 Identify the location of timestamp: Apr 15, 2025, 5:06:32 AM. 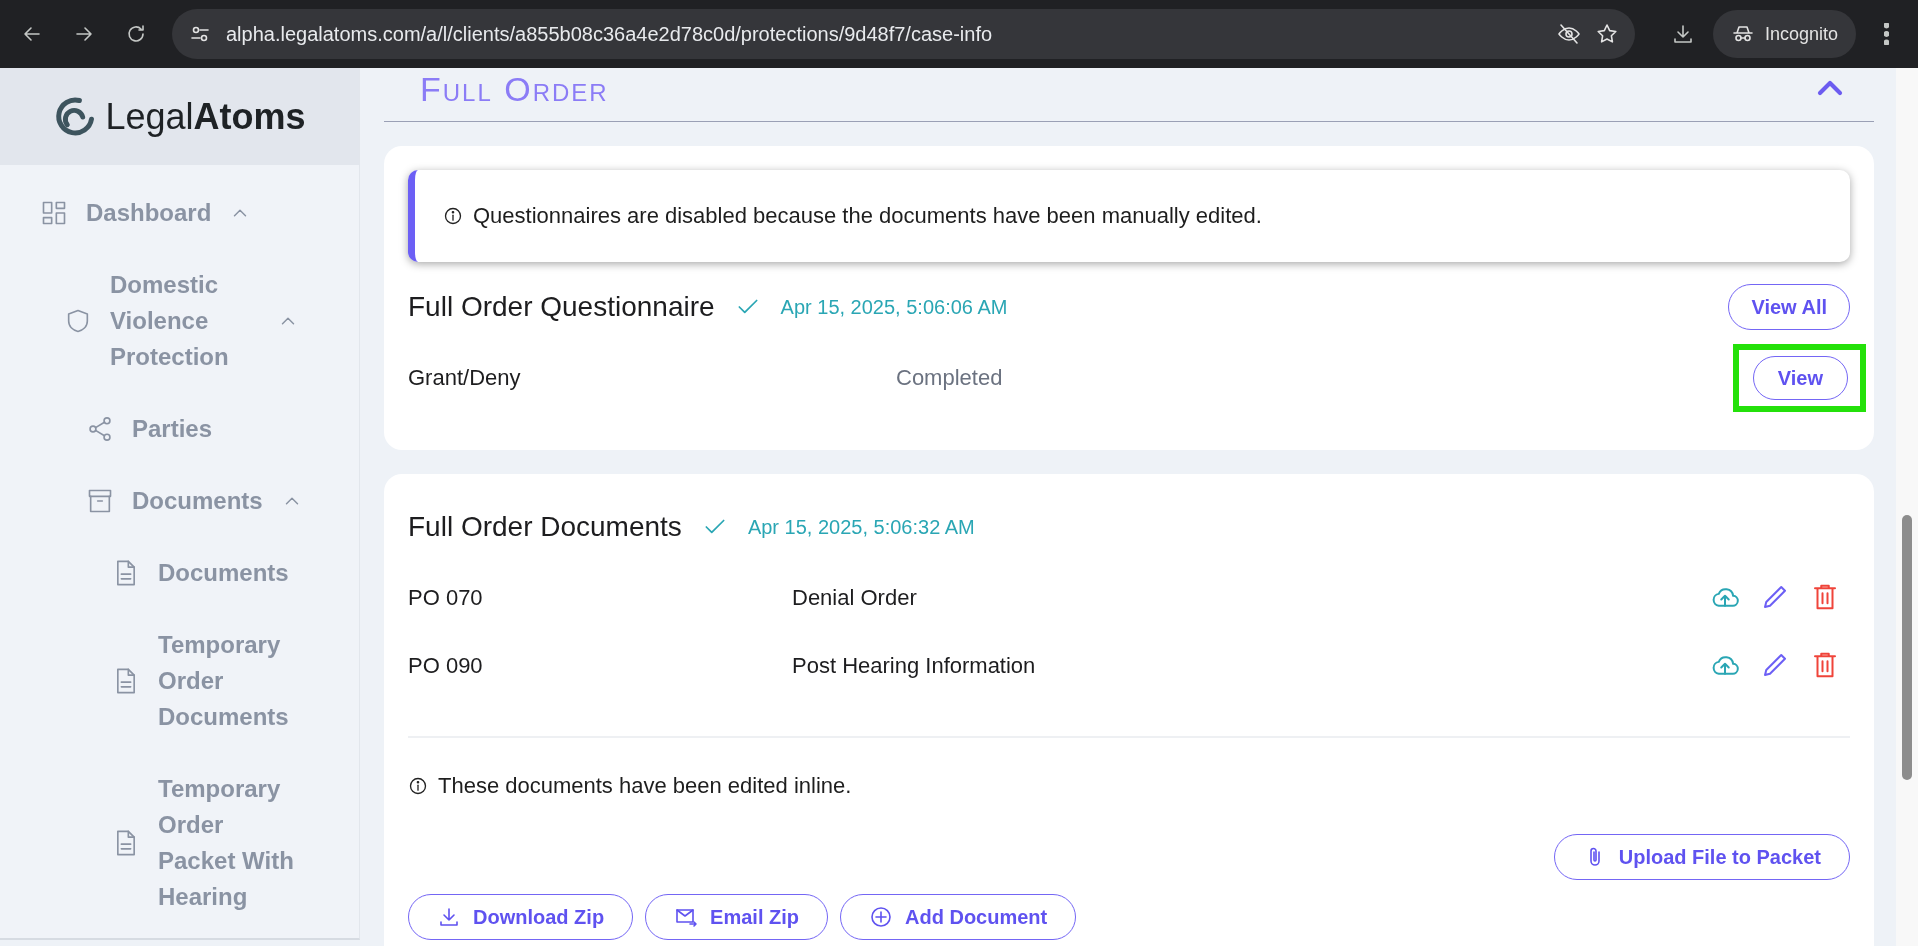
(861, 527).